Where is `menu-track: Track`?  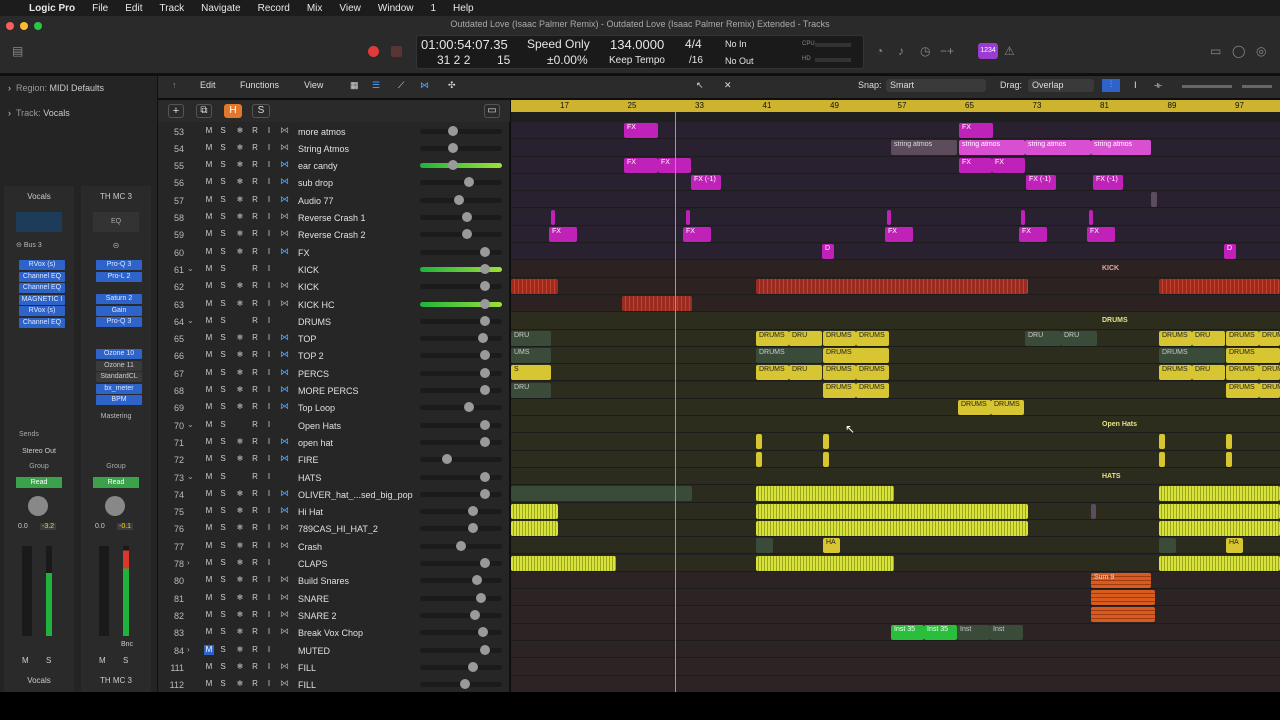 menu-track: Track is located at coordinates (171, 8).